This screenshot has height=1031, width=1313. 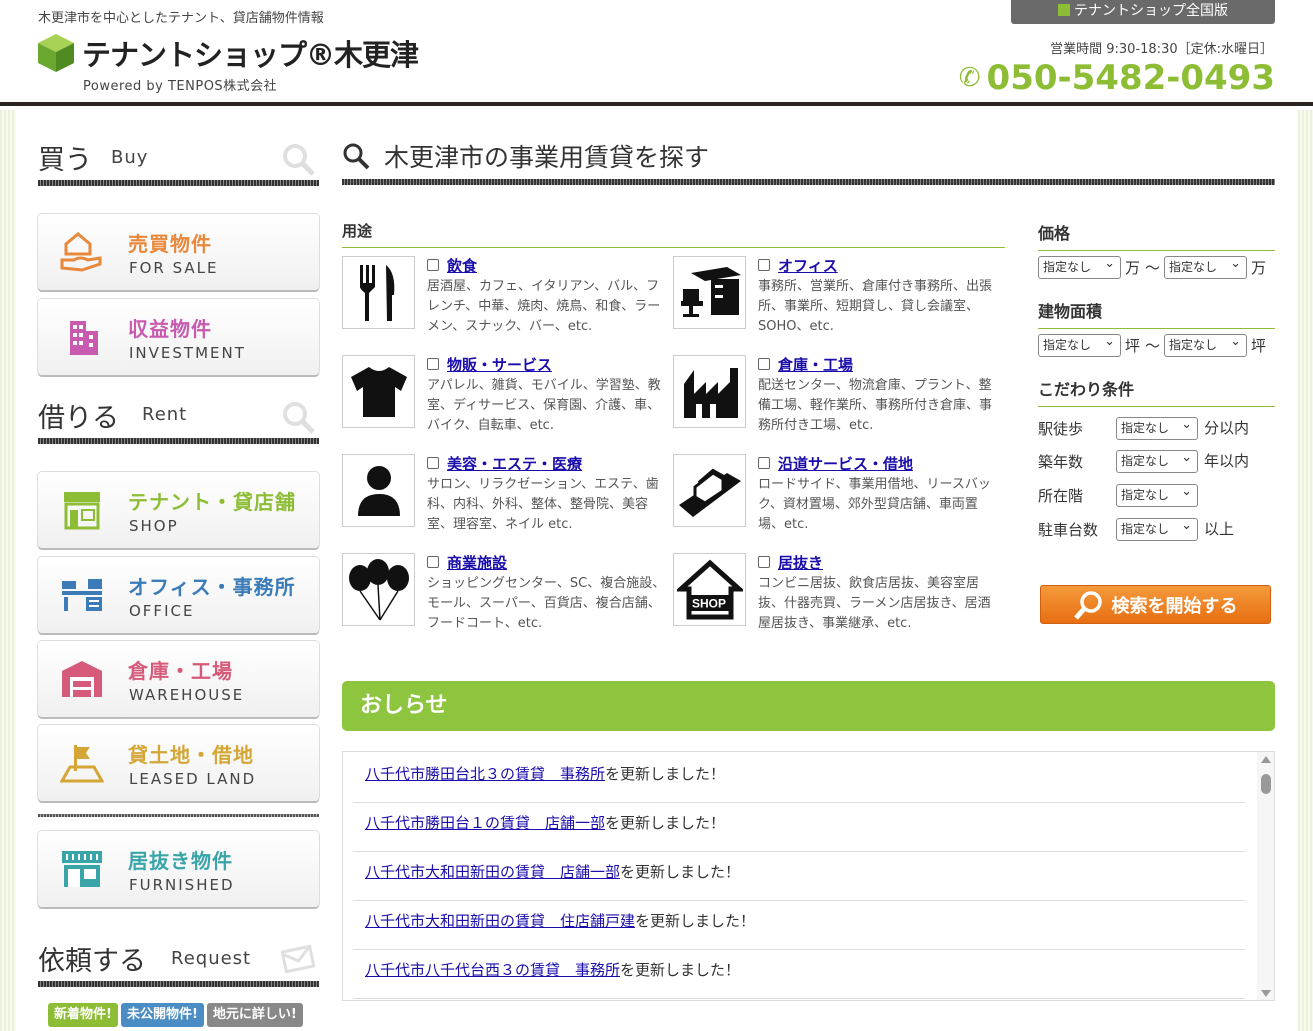 I want to click on category-name: 倉庫・工場, so click(x=815, y=364).